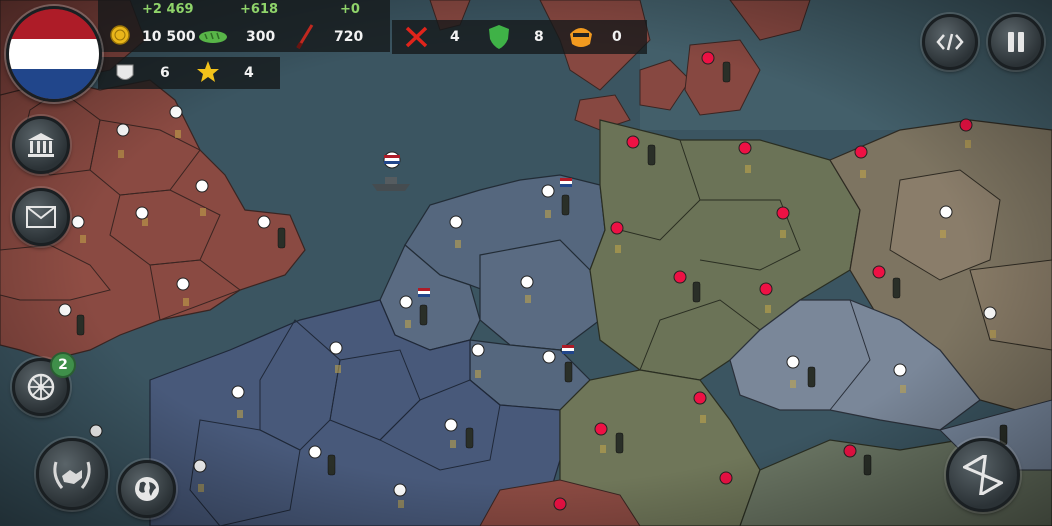 Image resolution: width=1052 pixels, height=526 pixels. What do you see at coordinates (208, 74) in the screenshot?
I see `star-icon` at bounding box center [208, 74].